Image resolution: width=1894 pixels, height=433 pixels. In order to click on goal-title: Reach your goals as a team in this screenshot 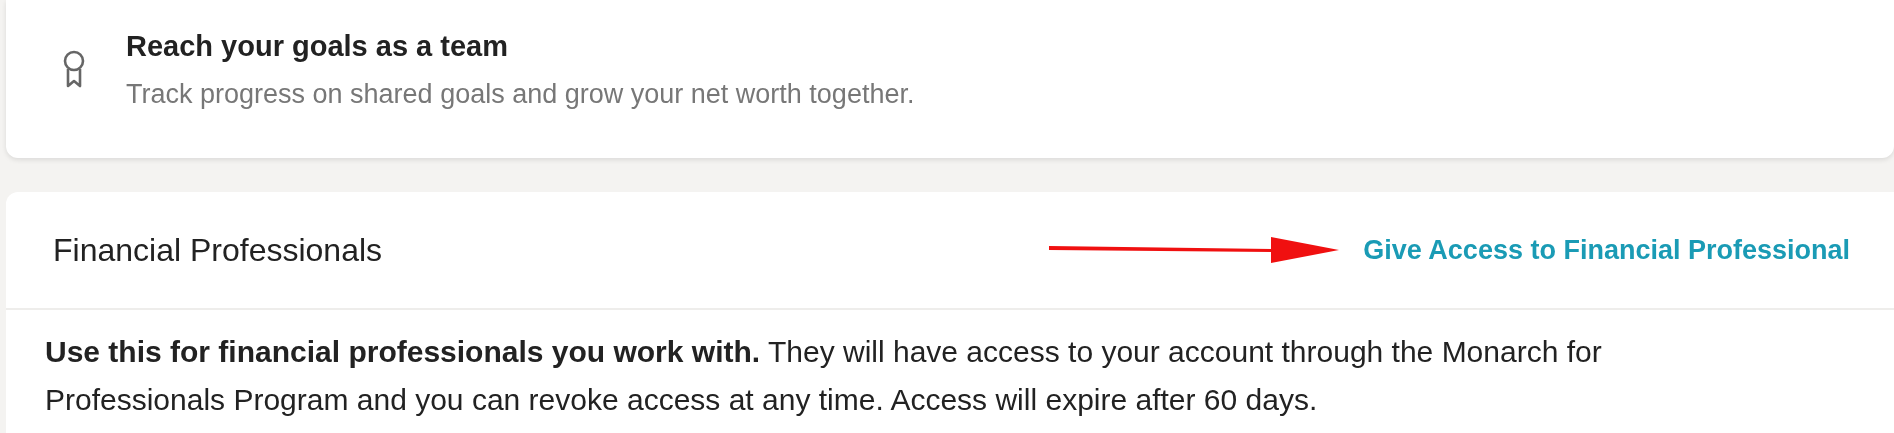, I will do `click(317, 46)`.